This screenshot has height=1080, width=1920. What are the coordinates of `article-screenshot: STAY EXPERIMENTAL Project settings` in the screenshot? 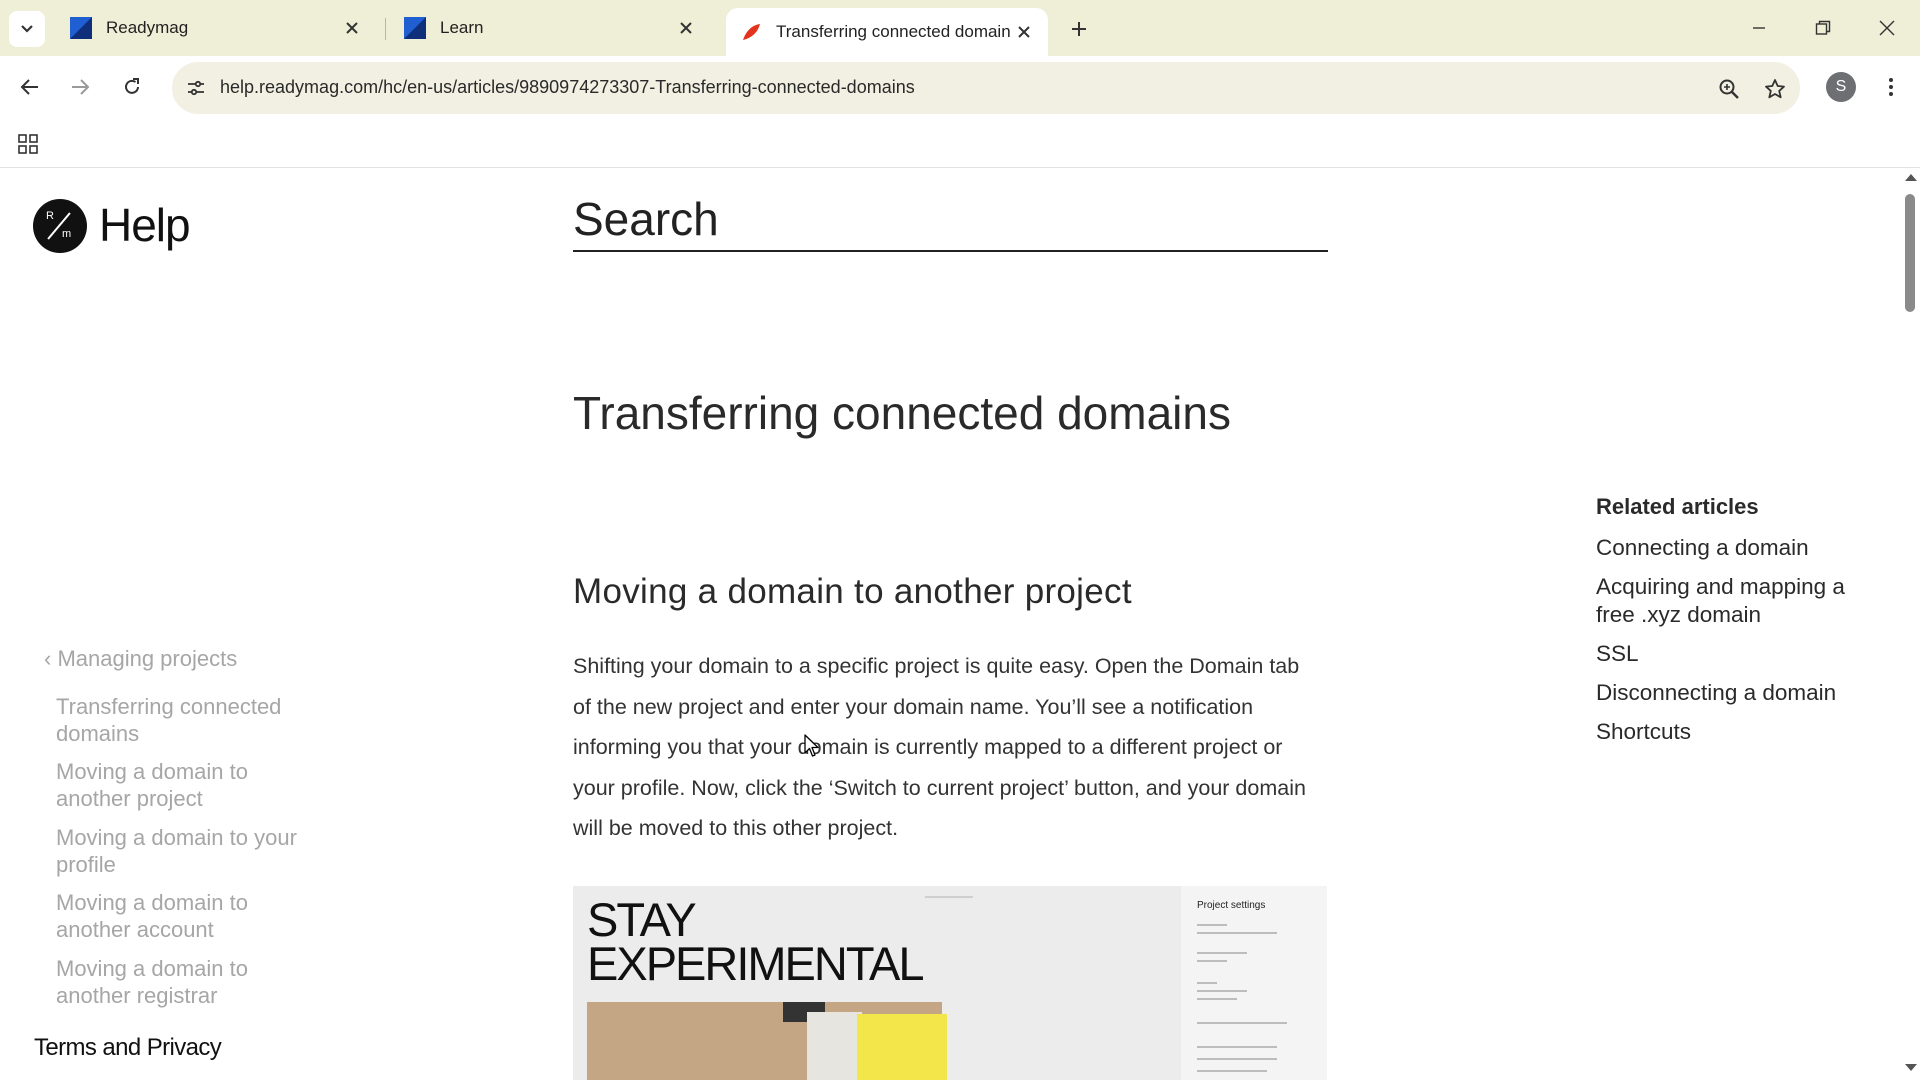 It's located at (950, 983).